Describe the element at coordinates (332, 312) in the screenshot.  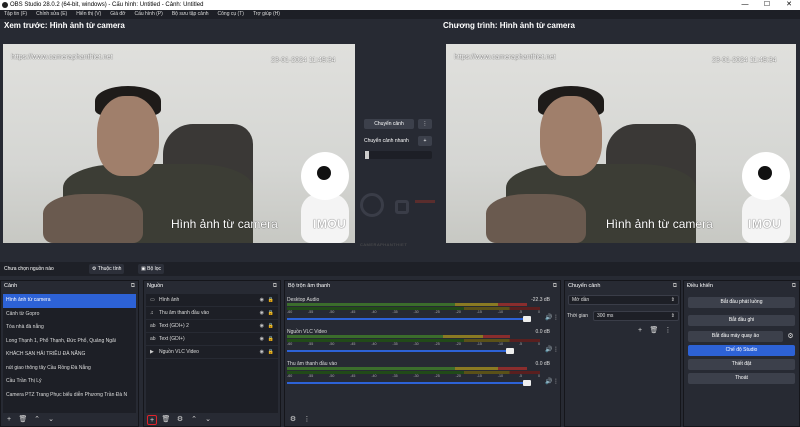
I see `tick-label: -50` at that location.